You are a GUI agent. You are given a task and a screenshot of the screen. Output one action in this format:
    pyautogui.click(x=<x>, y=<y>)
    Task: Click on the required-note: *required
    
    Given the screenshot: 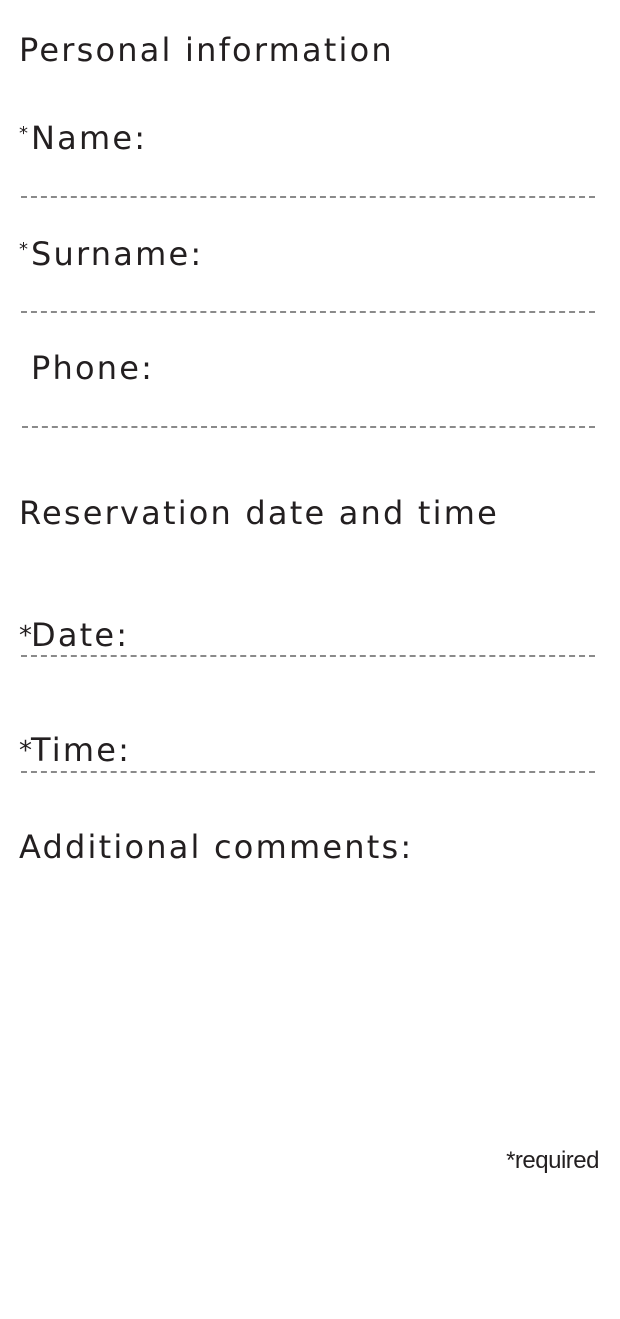 What is the action you would take?
    pyautogui.click(x=552, y=1160)
    